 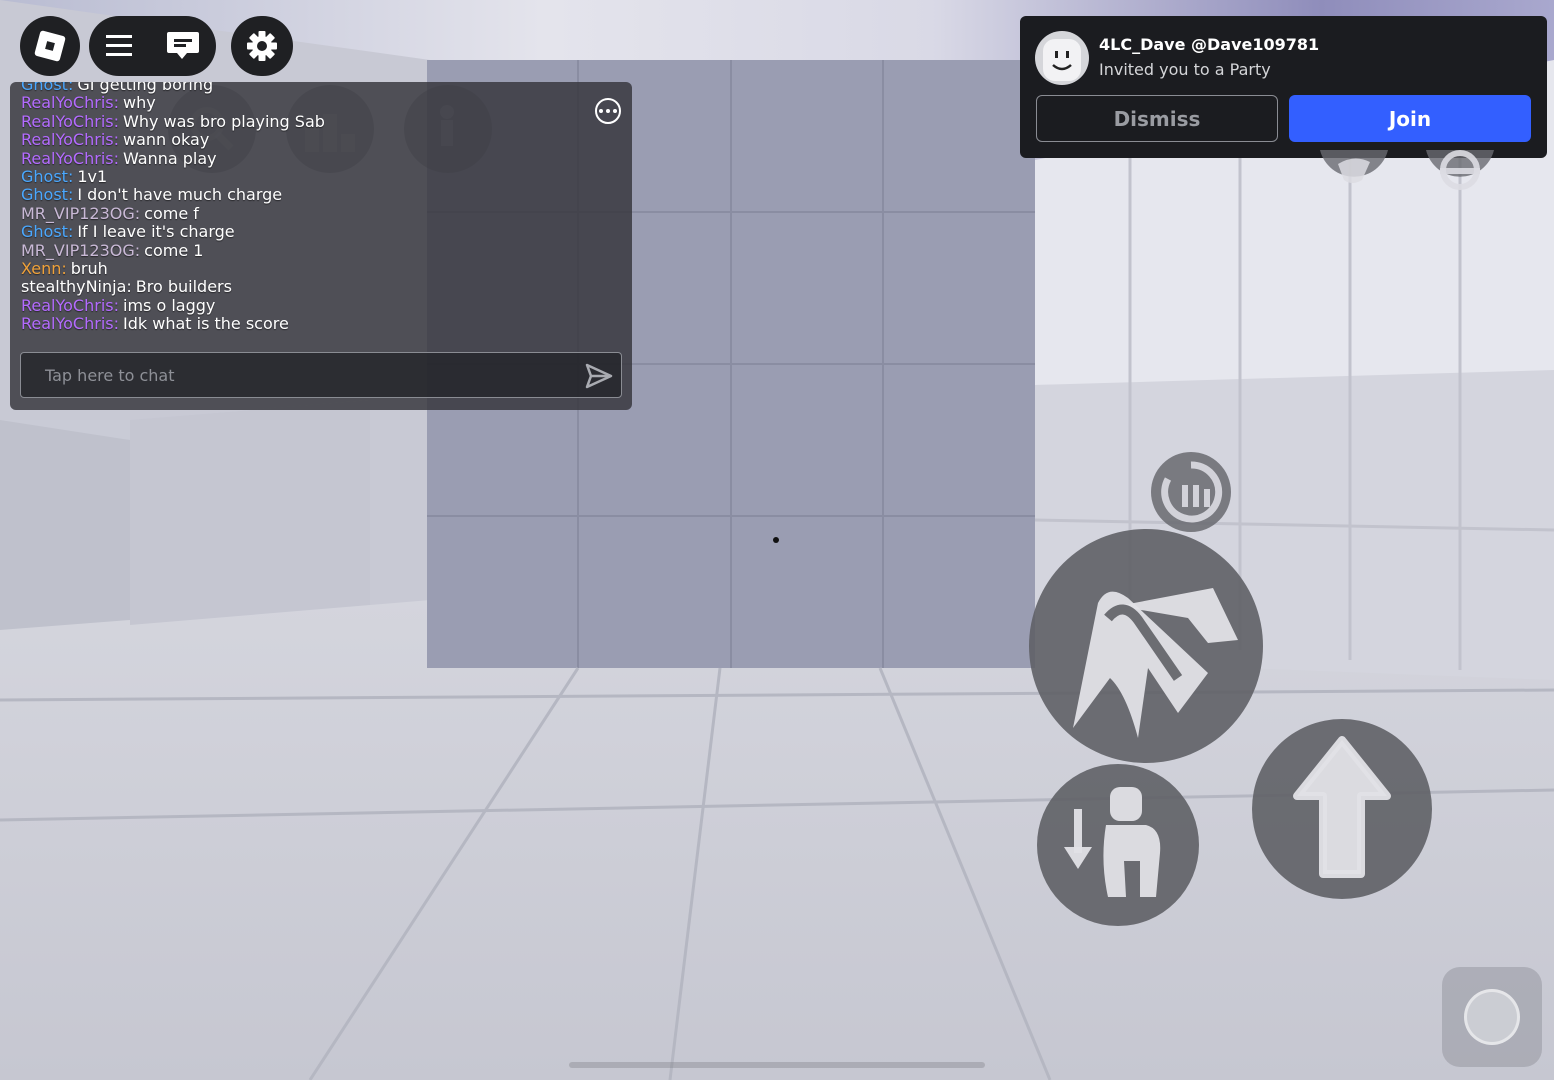 What do you see at coordinates (599, 376) in the screenshot?
I see `send-icon` at bounding box center [599, 376].